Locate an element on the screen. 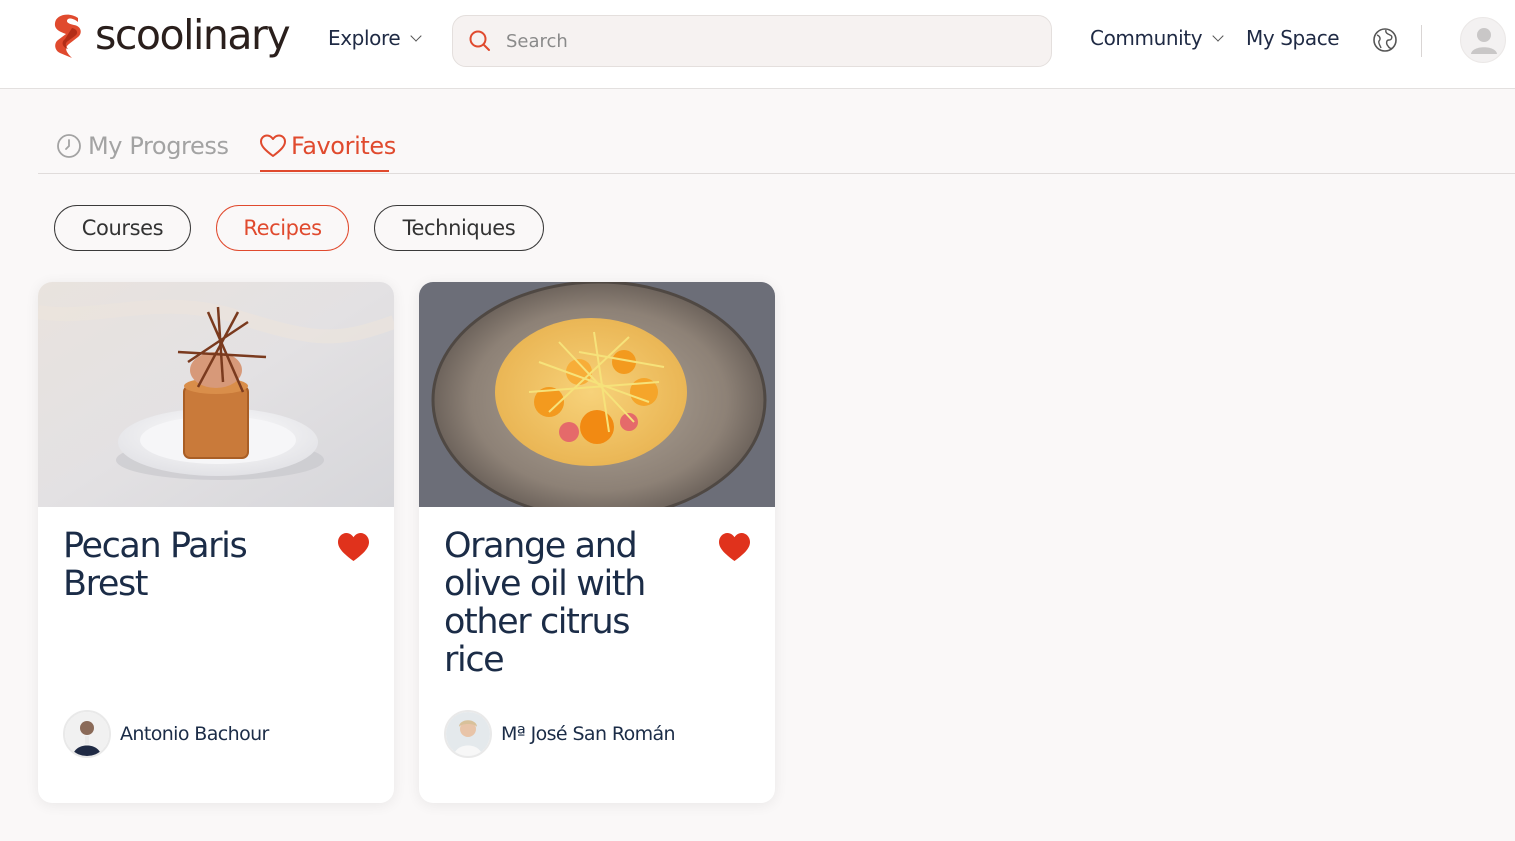  user-avatar-icon is located at coordinates (1484, 41).